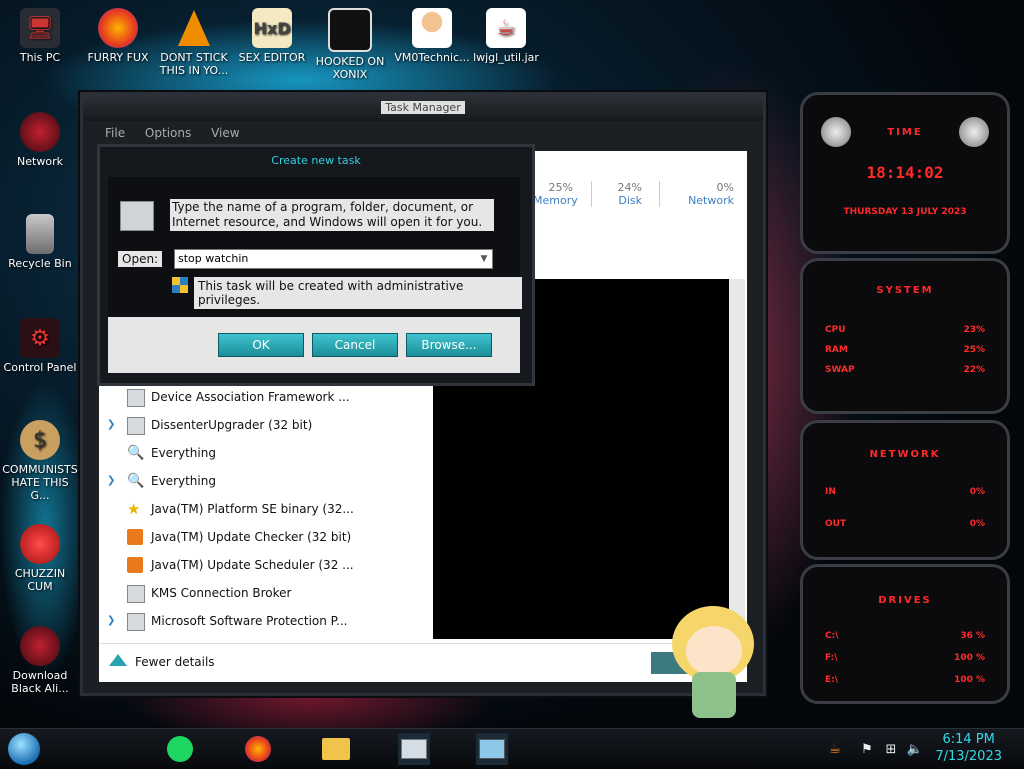  Describe the element at coordinates (832, 680) in the screenshot. I see `drive-e-label: E:\` at that location.